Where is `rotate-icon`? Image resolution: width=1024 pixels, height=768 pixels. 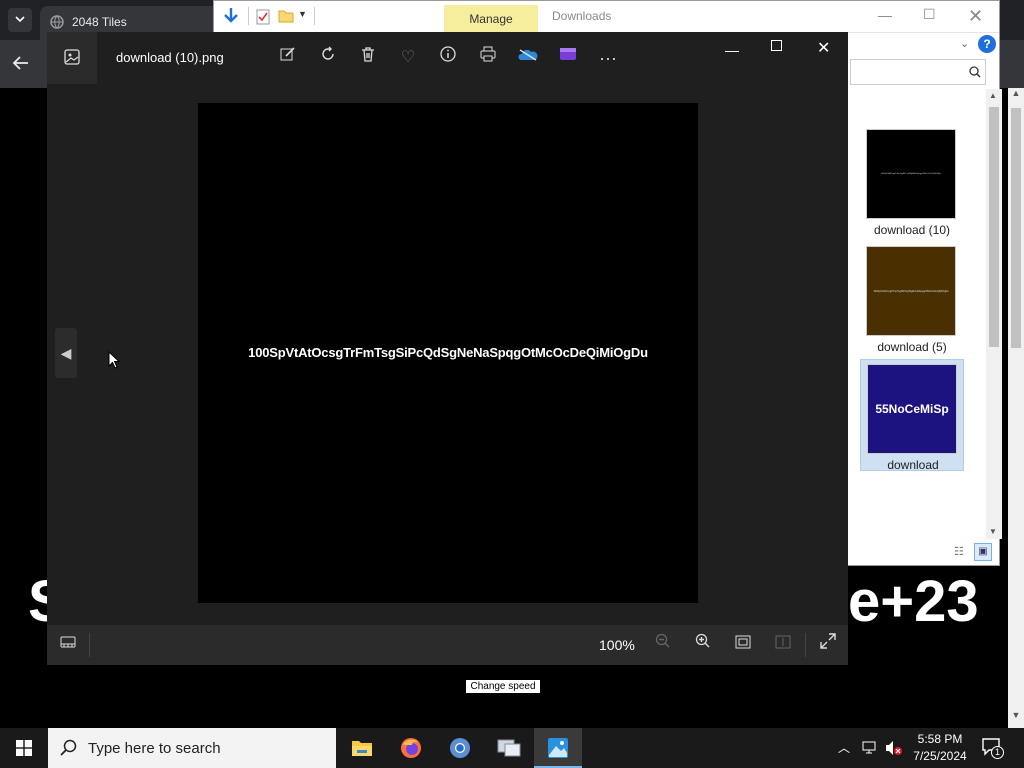 rotate-icon is located at coordinates (328, 58).